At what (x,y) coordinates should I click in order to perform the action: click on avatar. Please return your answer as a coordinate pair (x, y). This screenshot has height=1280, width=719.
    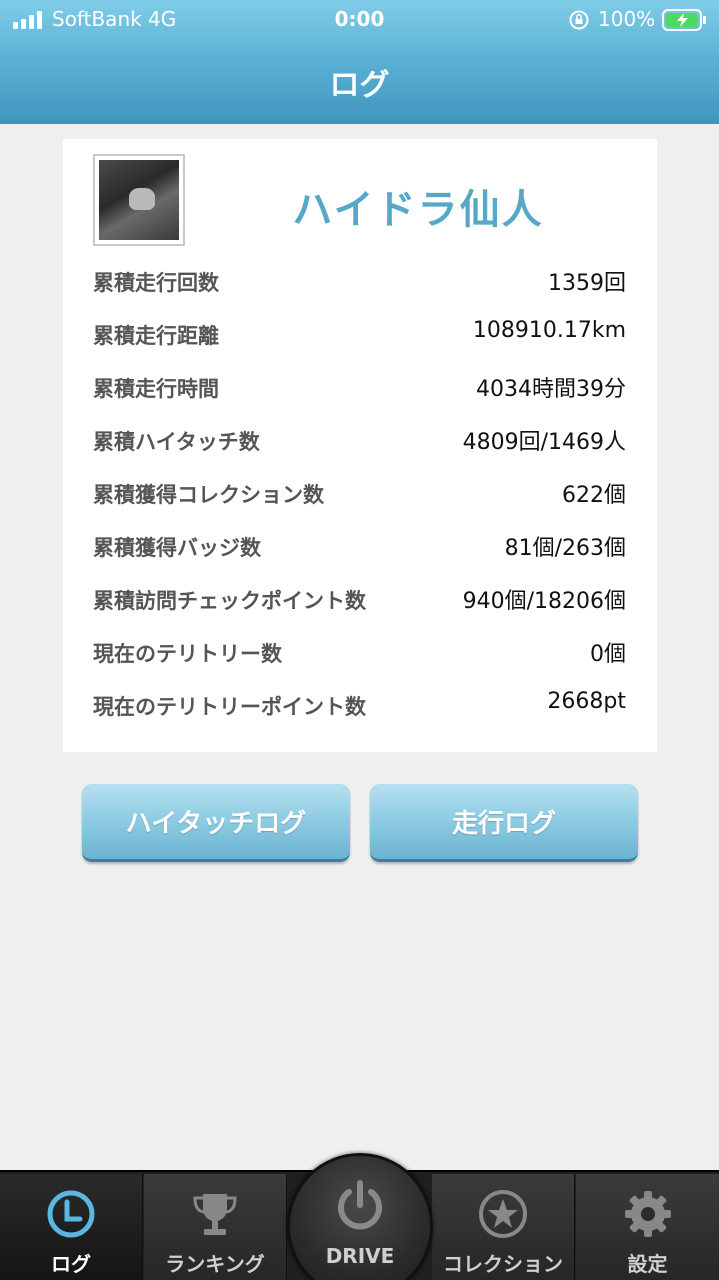
    Looking at the image, I should click on (139, 200).